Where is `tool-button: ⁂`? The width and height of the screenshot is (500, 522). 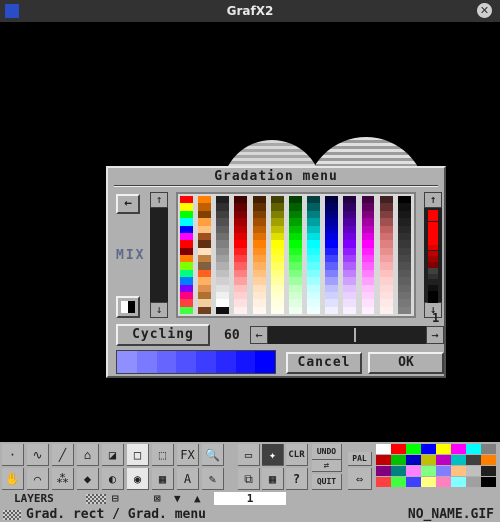 tool-button: ⁂ is located at coordinates (63, 479).